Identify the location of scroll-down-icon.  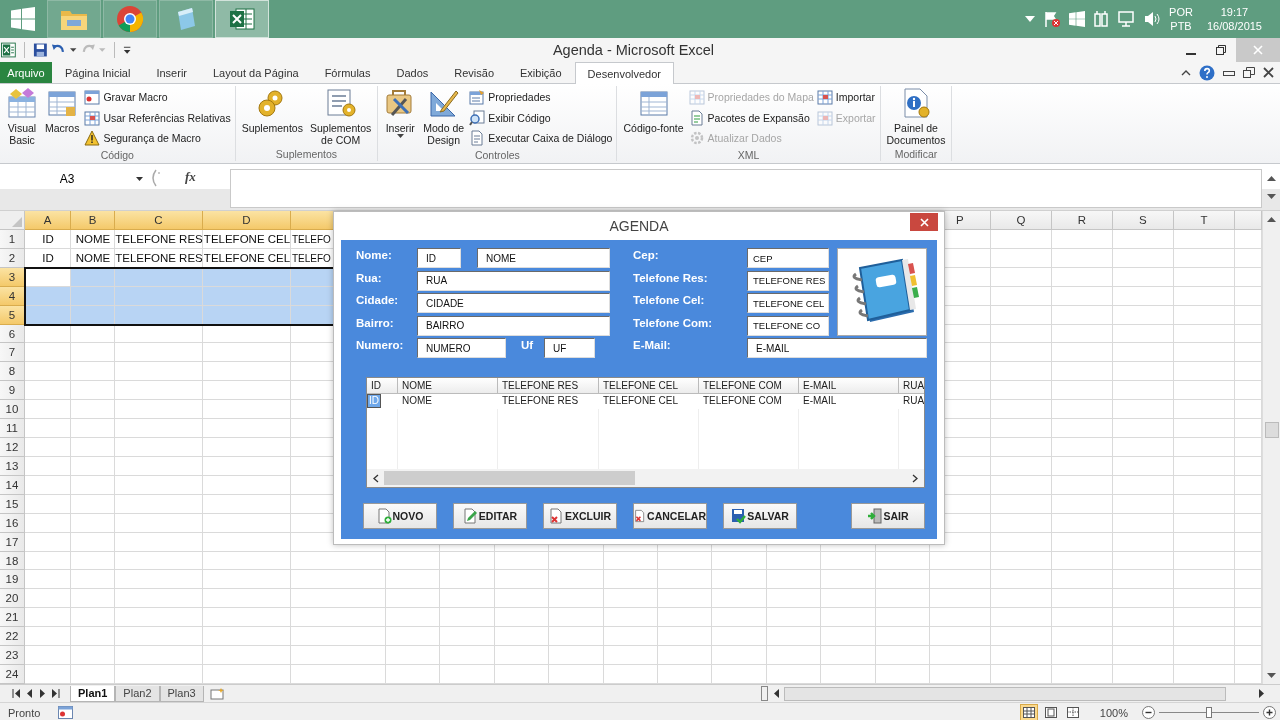
(1271, 675).